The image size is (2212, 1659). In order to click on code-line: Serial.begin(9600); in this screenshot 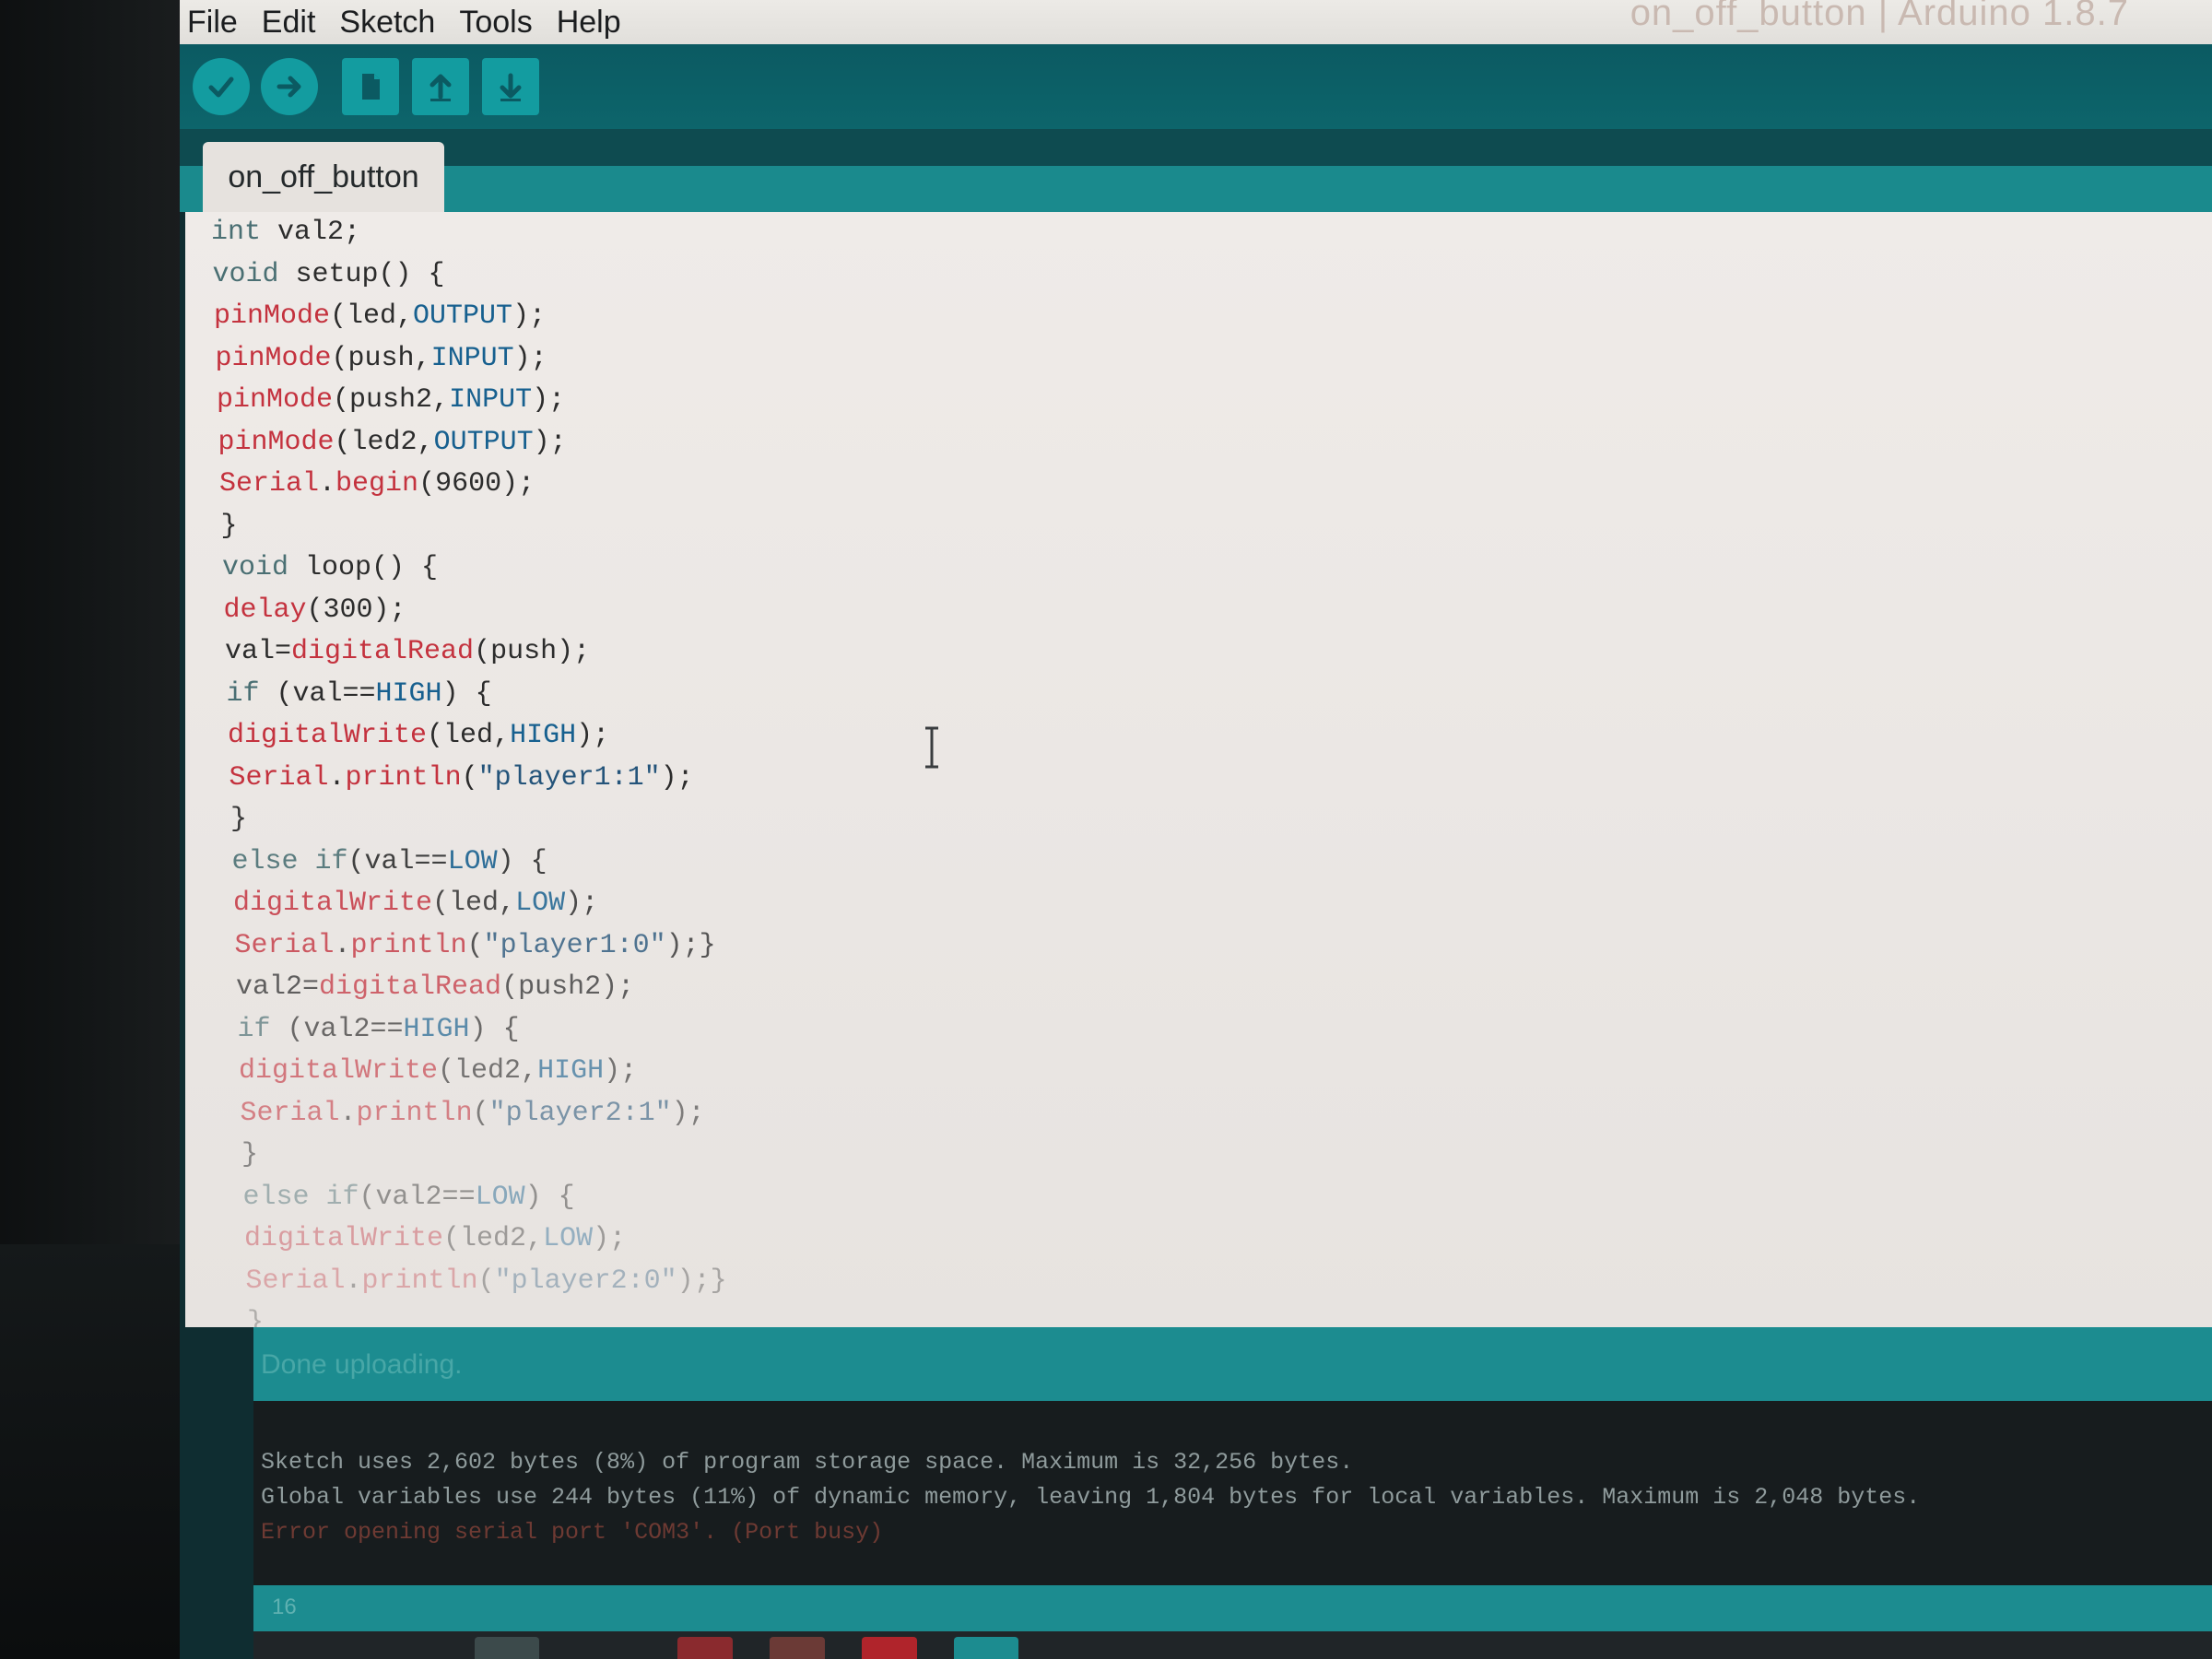, I will do `click(948, 485)`.